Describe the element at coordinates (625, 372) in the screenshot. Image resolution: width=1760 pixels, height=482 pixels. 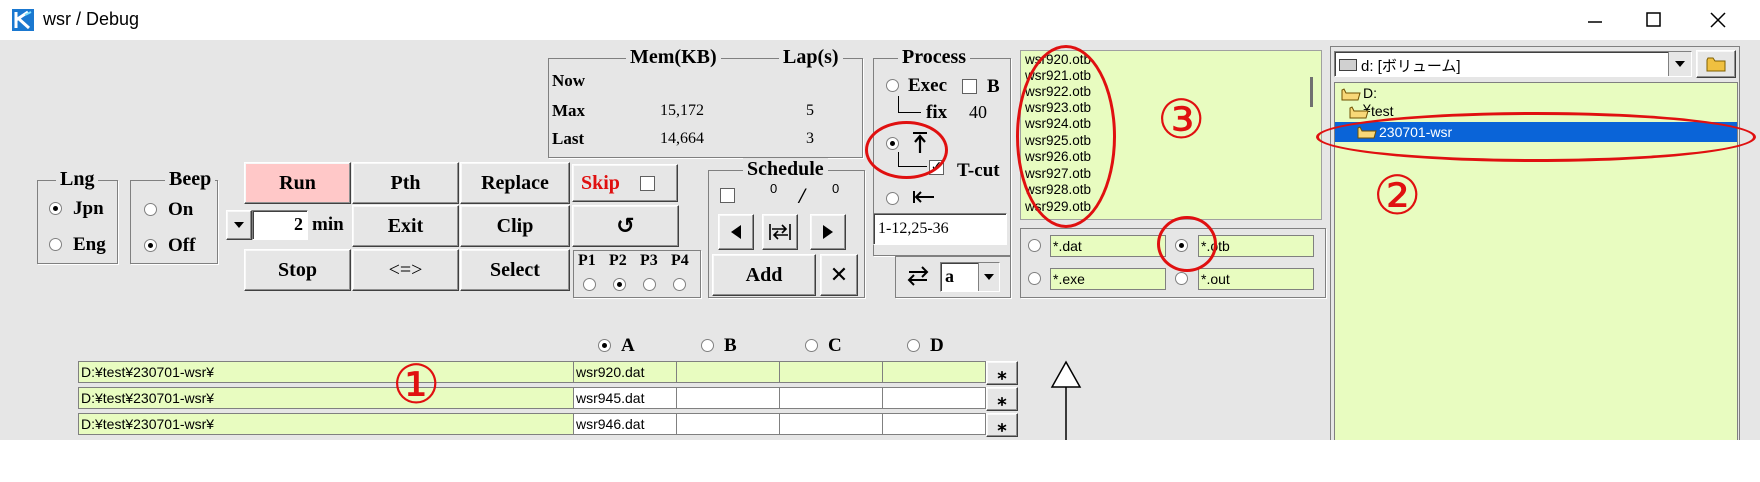
I see `file-a-cell: wsr920.dat` at that location.